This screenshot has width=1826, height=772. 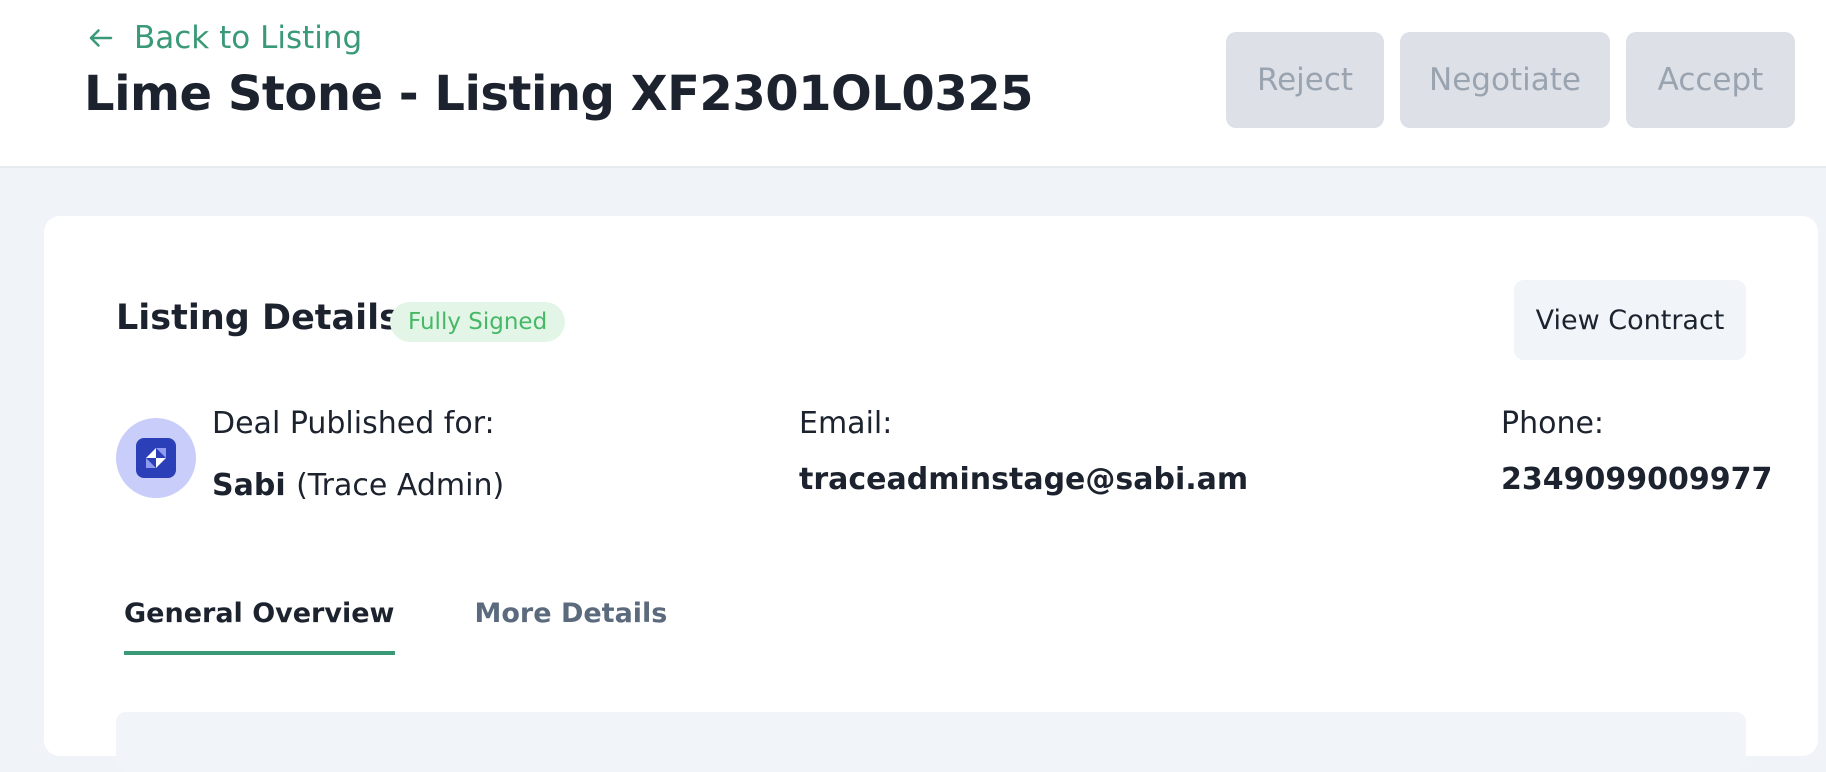 I want to click on publisher-label: Deal Published for:, so click(x=353, y=423).